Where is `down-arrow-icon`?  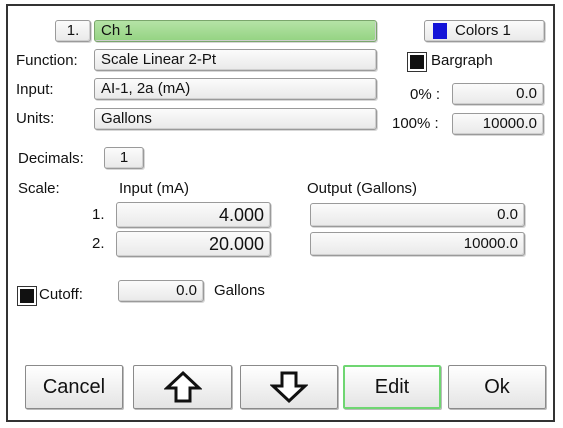 down-arrow-icon is located at coordinates (289, 387).